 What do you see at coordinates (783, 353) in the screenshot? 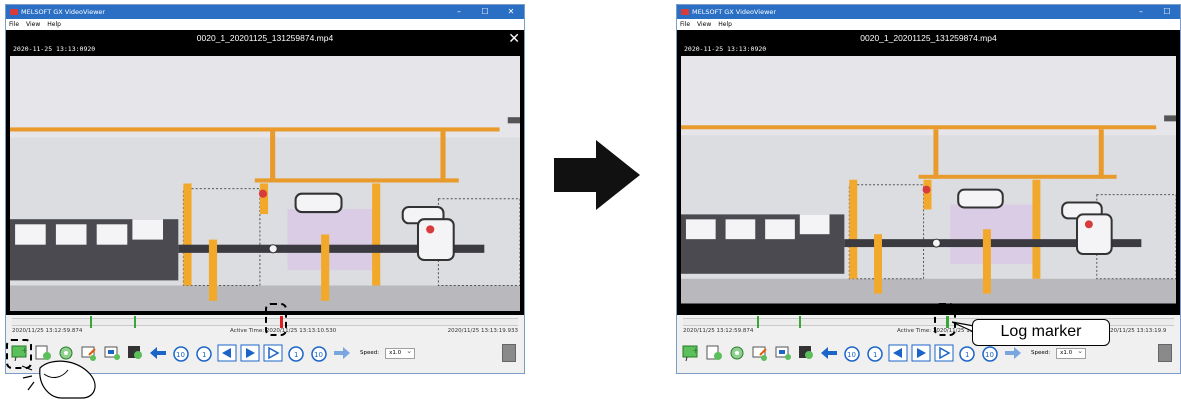
I see `marker-export-button` at bounding box center [783, 353].